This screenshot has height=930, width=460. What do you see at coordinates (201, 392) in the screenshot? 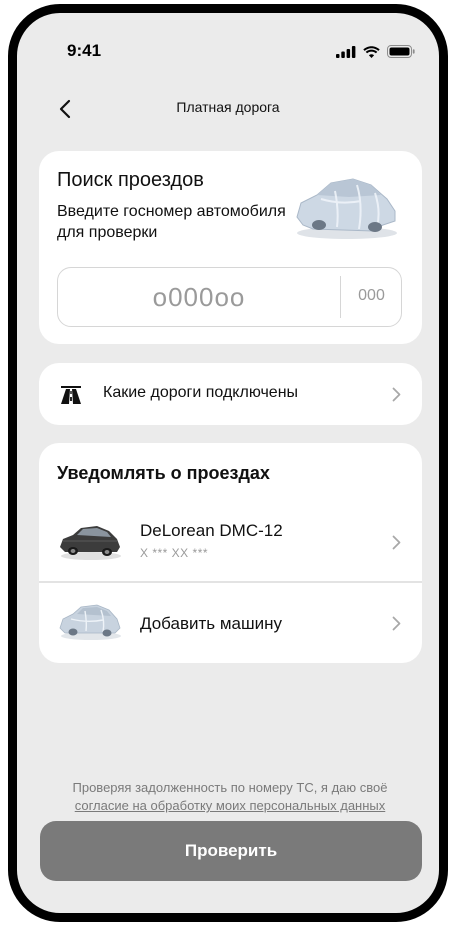
I see `connected-roads-label: Какие дороги подключены` at bounding box center [201, 392].